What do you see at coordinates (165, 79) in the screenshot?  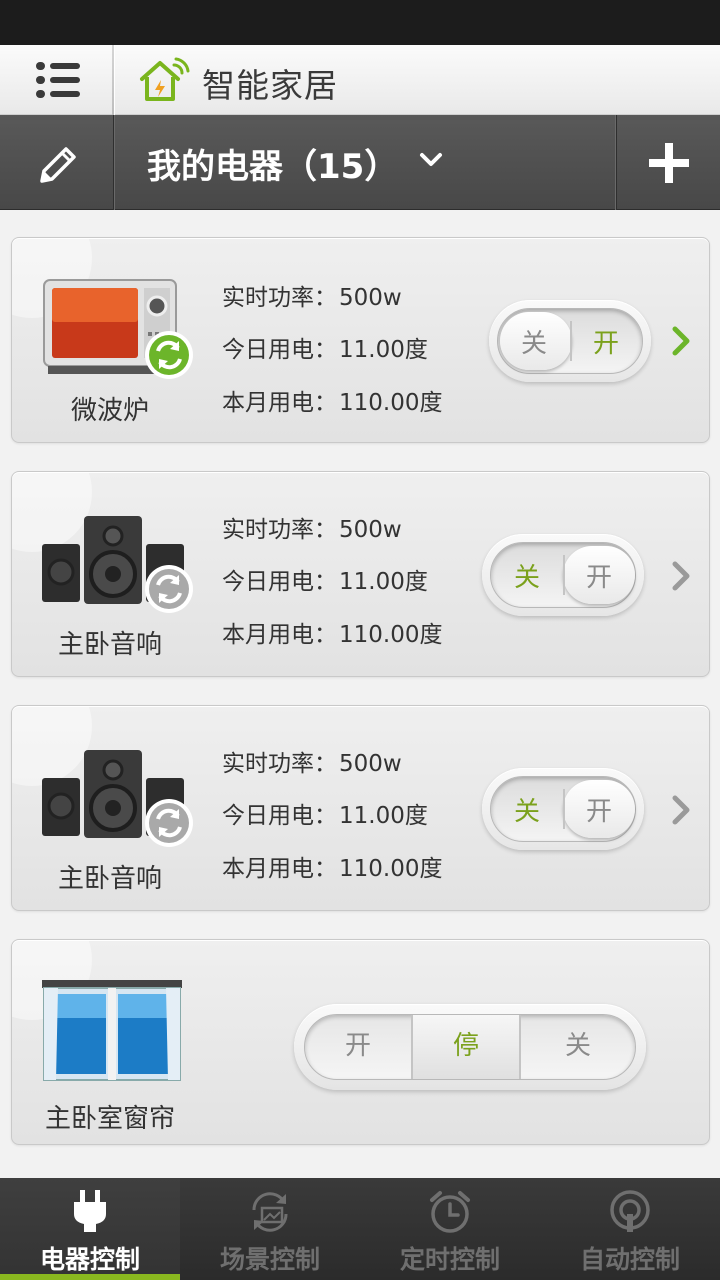 I see `home-logo-icon` at bounding box center [165, 79].